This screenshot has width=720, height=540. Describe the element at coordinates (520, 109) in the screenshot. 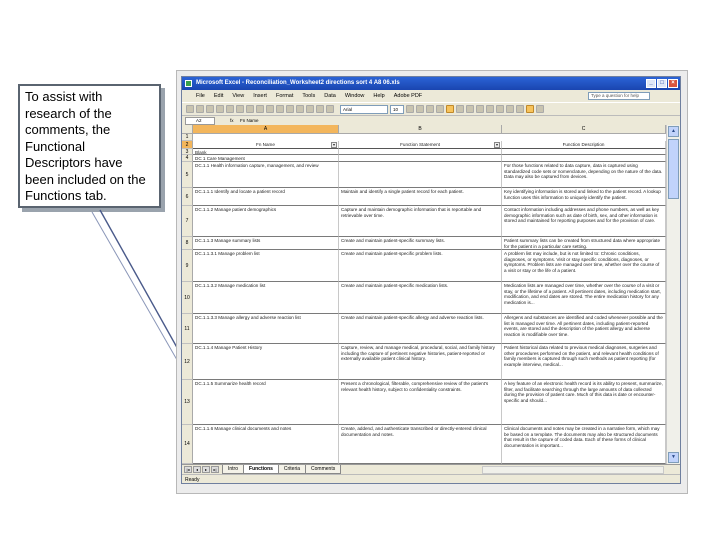

I see `borders-icon` at that location.